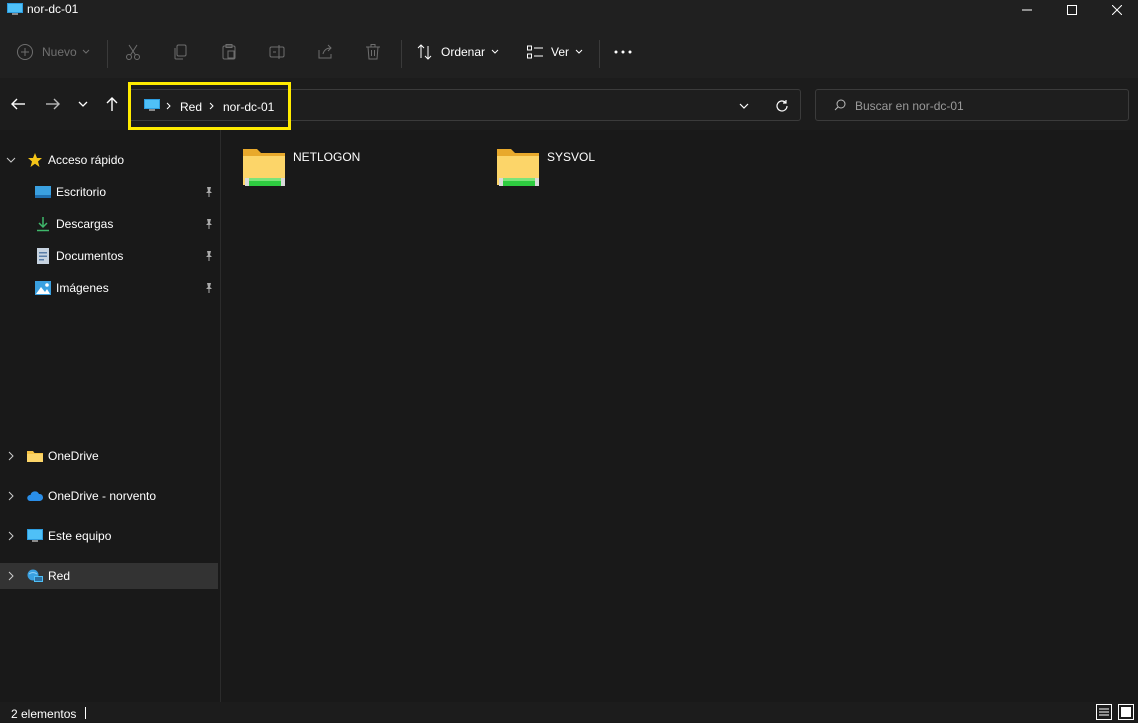  I want to click on new-button: Nuevo, so click(53, 52).